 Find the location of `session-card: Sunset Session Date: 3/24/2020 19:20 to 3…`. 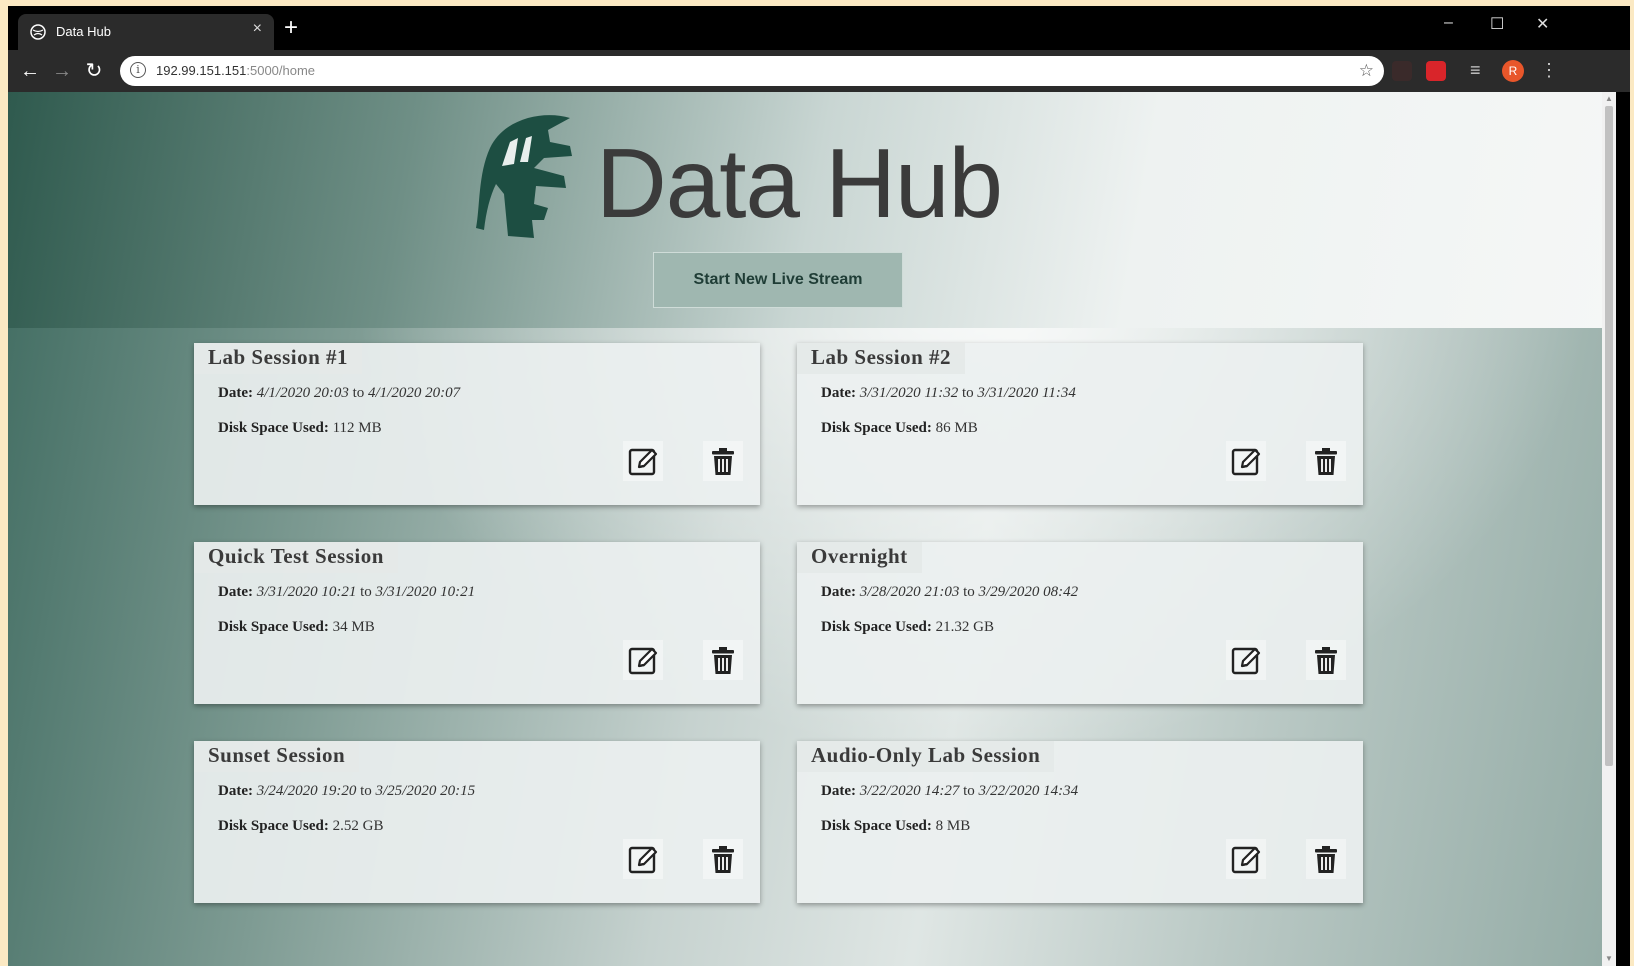

session-card: Sunset Session Date: 3/24/2020 19:20 to 3… is located at coordinates (477, 822).